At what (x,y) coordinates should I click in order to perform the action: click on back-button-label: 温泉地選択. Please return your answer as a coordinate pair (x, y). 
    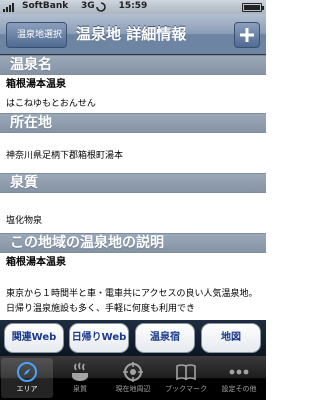
    Looking at the image, I should click on (39, 35).